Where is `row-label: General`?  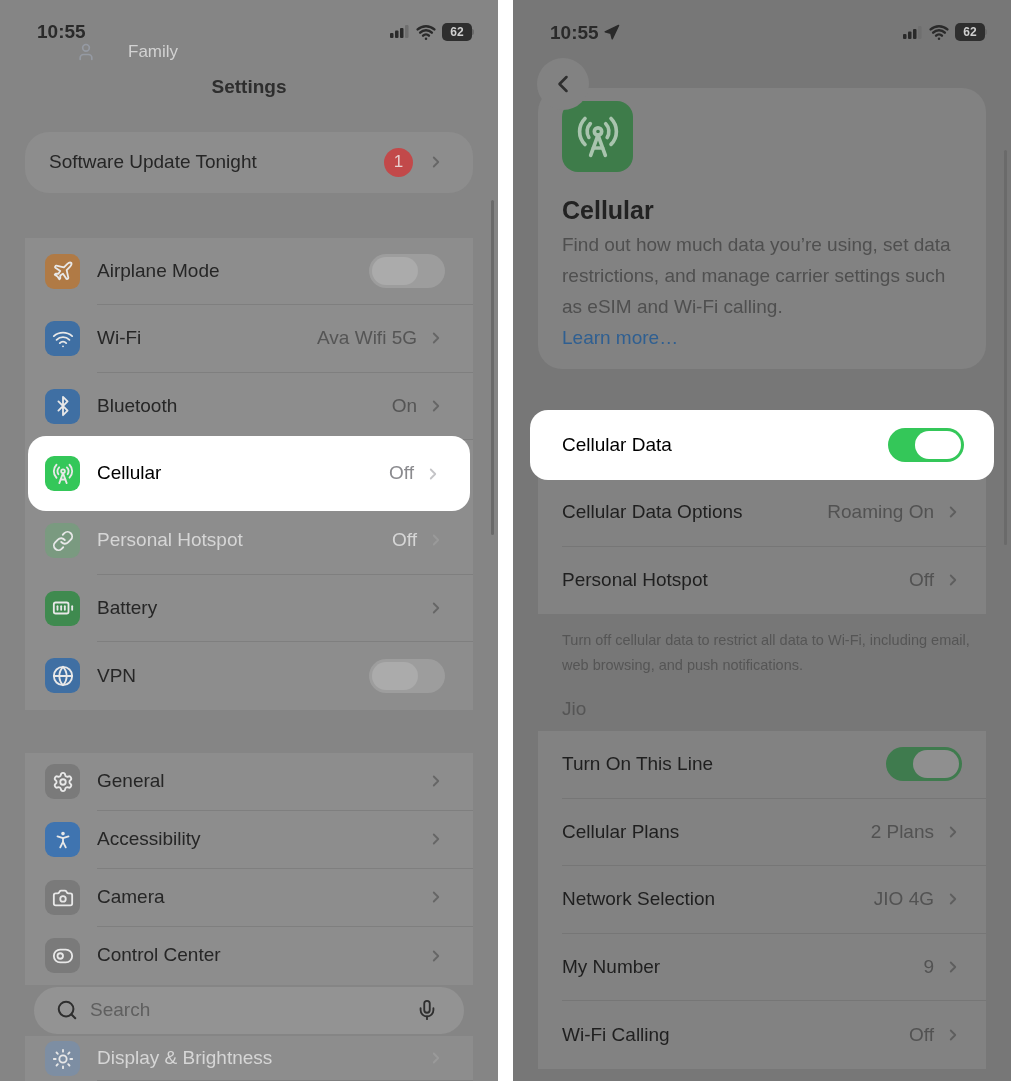 row-label: General is located at coordinates (131, 780).